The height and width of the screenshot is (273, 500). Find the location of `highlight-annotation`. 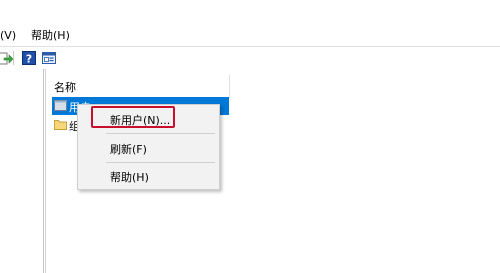

highlight-annotation is located at coordinates (133, 117).